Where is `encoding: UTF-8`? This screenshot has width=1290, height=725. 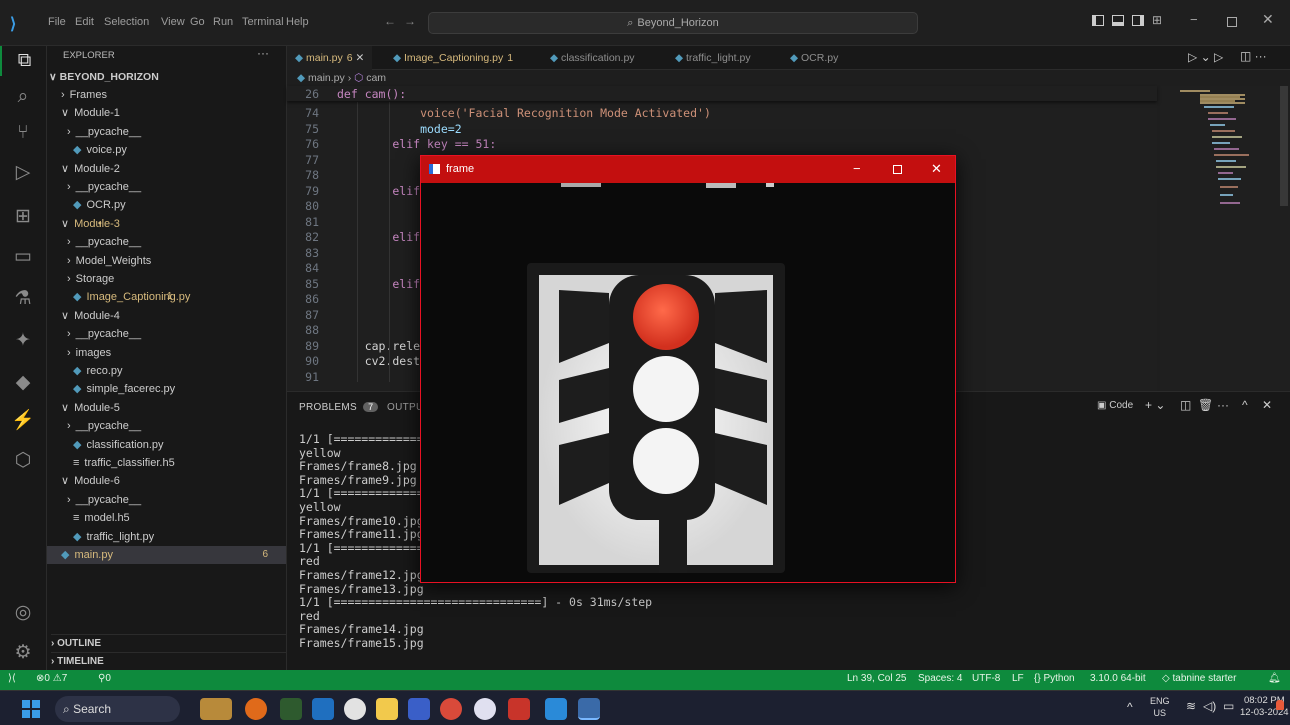 encoding: UTF-8 is located at coordinates (986, 678).